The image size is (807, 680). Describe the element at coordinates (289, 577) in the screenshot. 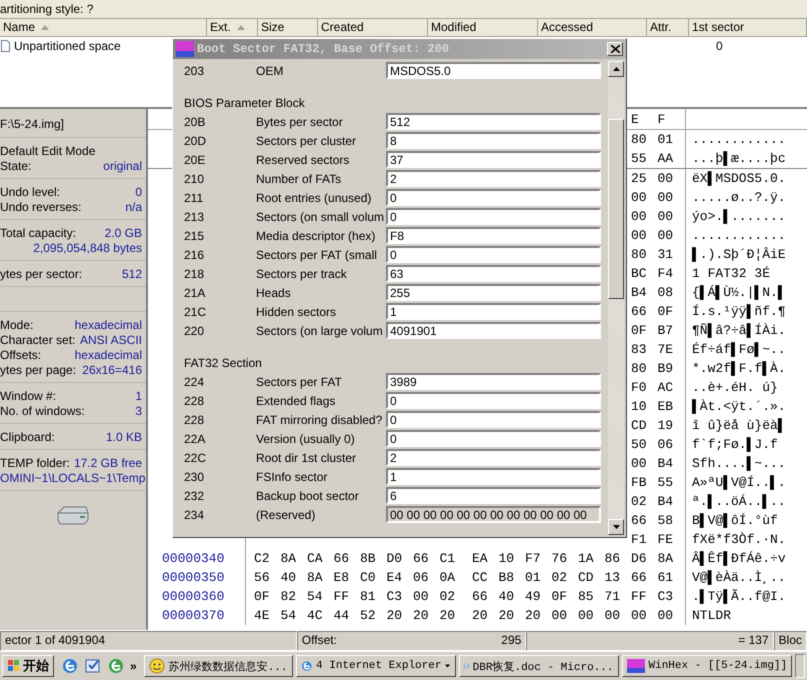

I see `hex-byte: 40` at that location.